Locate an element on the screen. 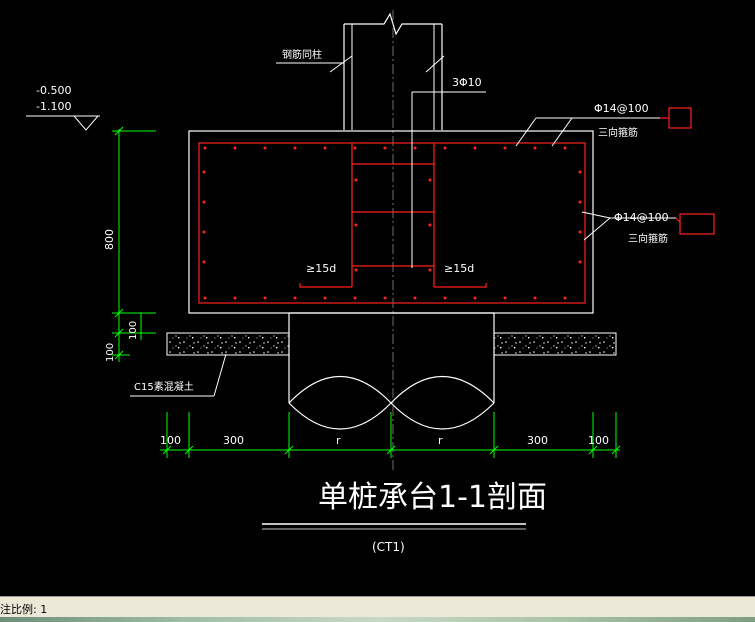  hdim-100-left: 100 is located at coordinates (170, 440).